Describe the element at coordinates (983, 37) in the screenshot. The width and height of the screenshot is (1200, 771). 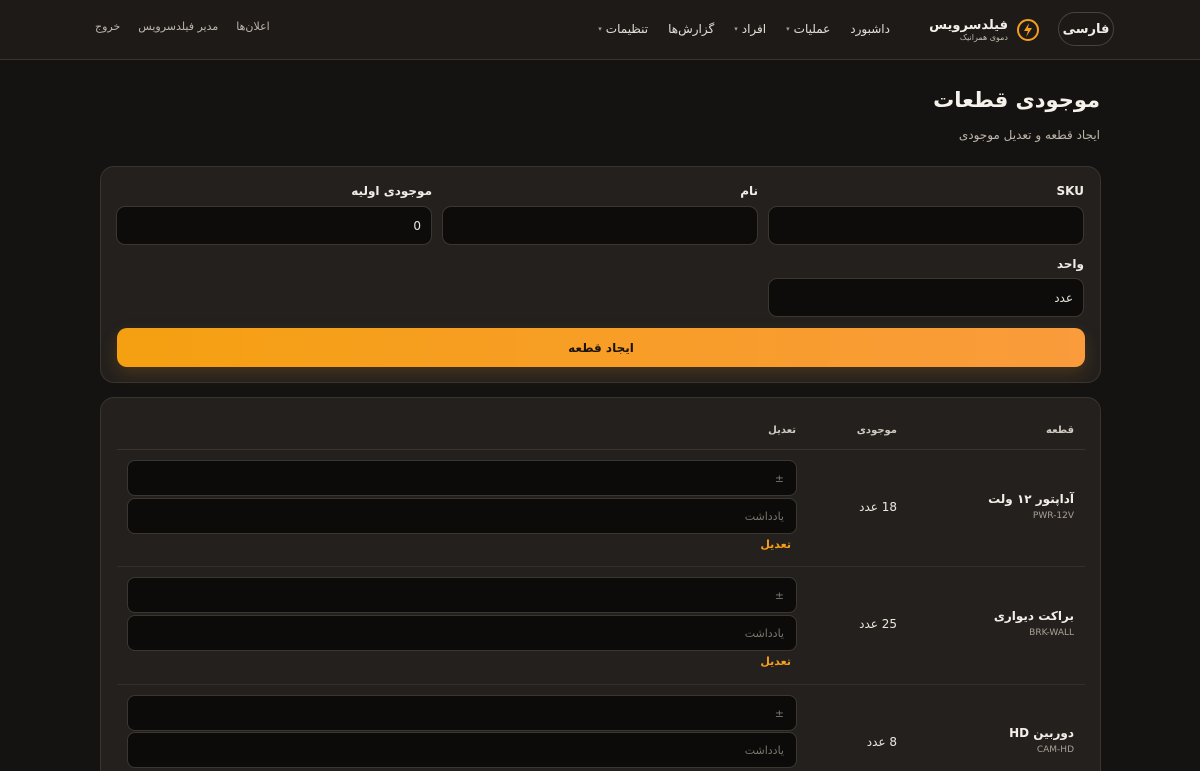
I see `brand-subtitle: دموی همرانیک` at that location.